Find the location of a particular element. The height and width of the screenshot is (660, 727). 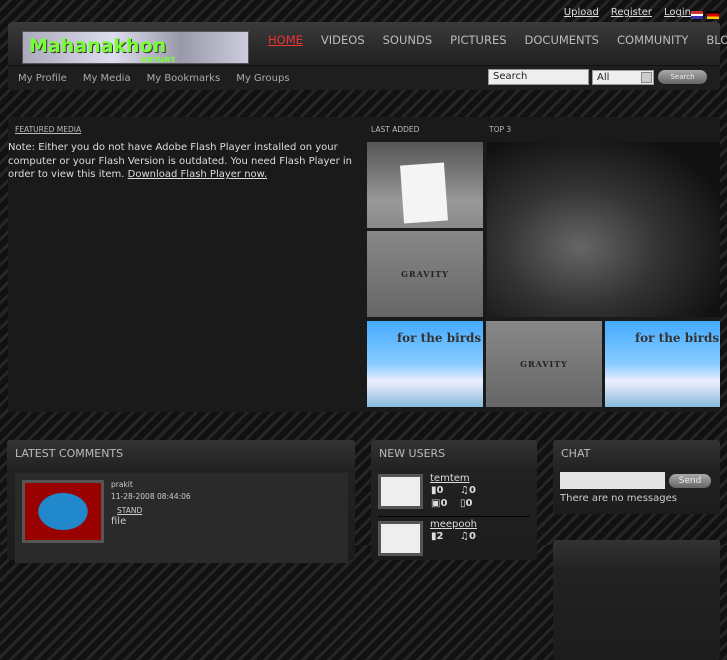

top-media-thumbnail is located at coordinates (603, 229).